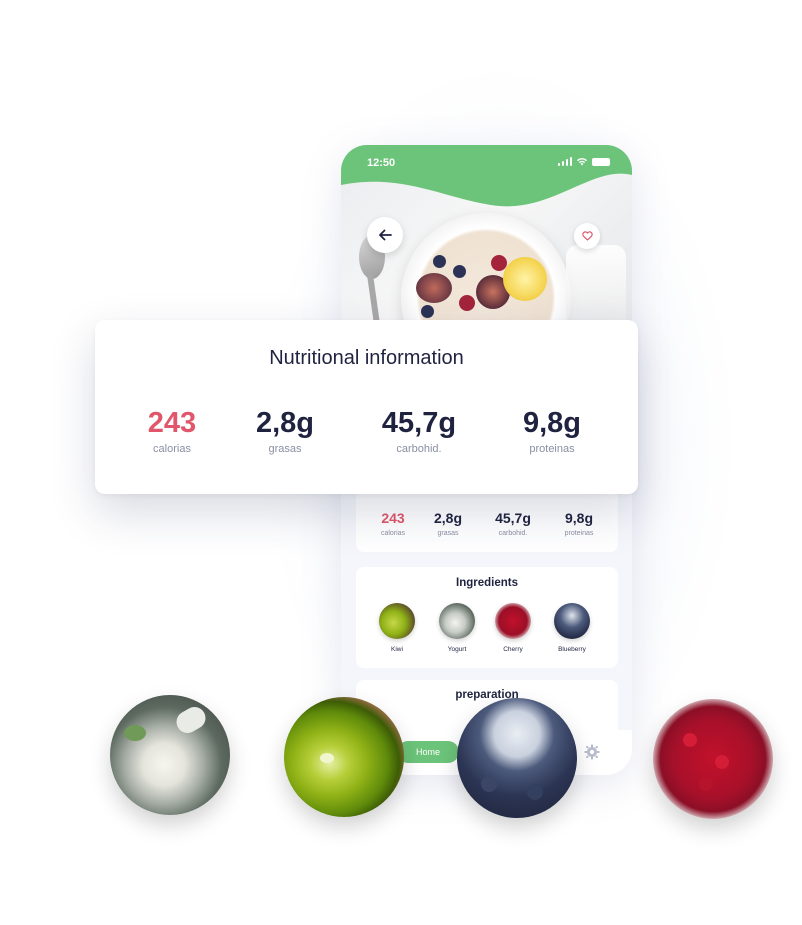  I want to click on ingredient-item-kiwi: Kiwi, so click(397, 628).